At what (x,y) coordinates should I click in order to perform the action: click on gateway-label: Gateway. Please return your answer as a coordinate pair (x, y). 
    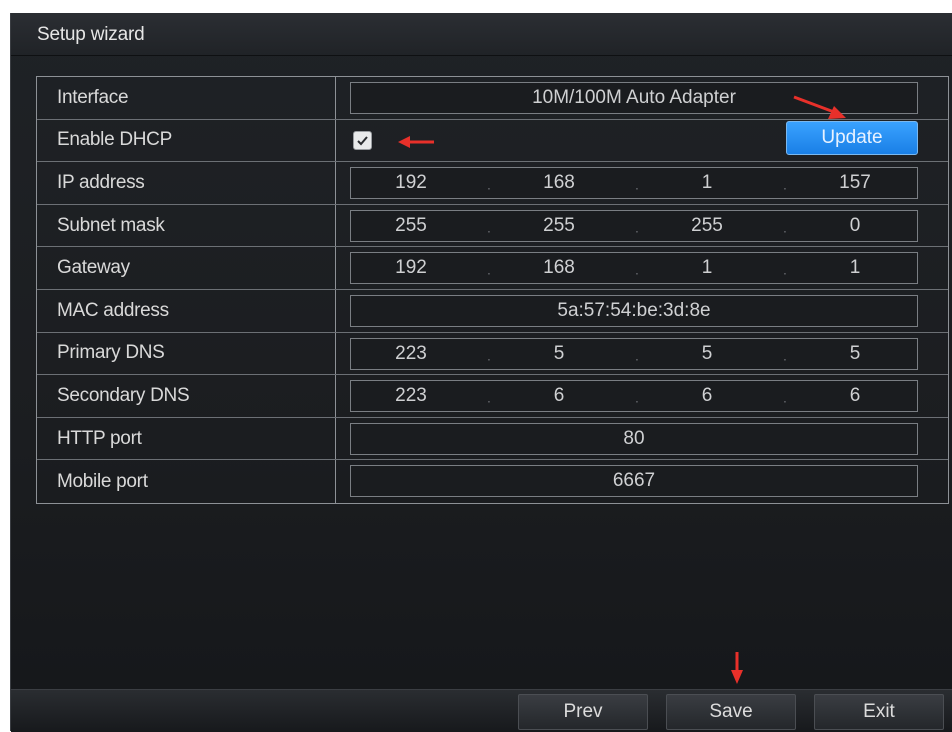
    Looking at the image, I should click on (93, 268).